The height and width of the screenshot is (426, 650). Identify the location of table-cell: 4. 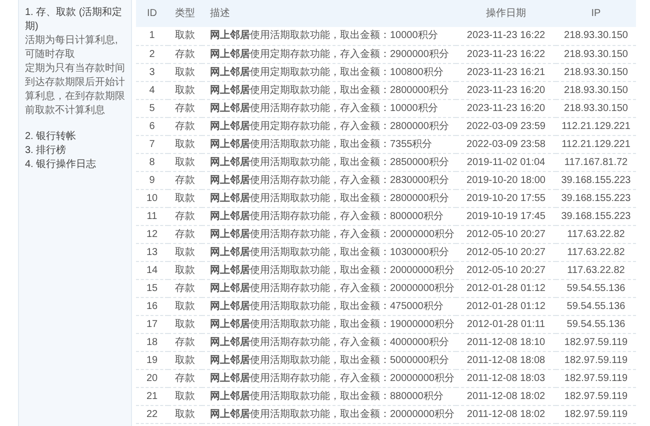
(152, 90).